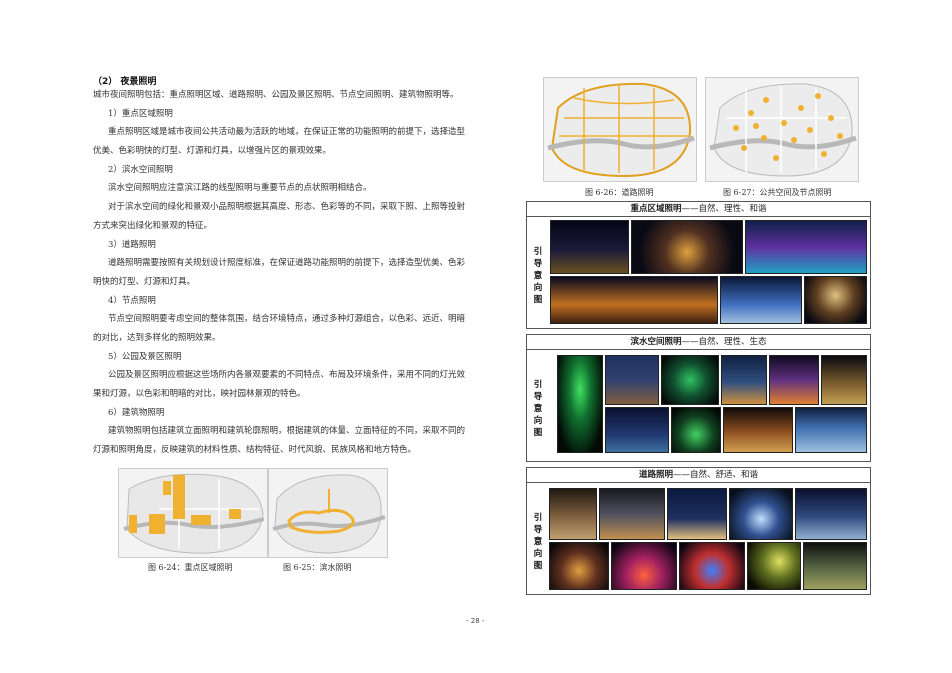 Image resolution: width=952 pixels, height=673 pixels. Describe the element at coordinates (656, 209) in the screenshot. I see `panel-title-main: 重点区域照明` at that location.